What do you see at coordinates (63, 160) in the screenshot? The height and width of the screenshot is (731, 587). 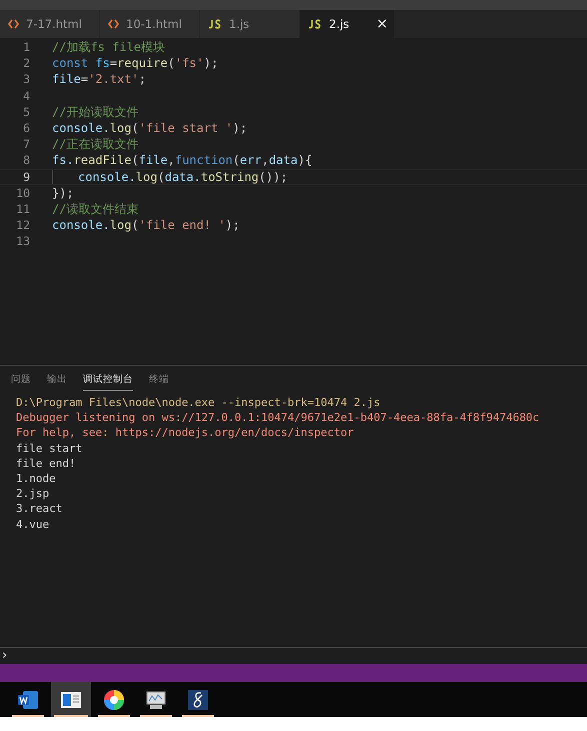 I see `code-variable: fs.` at bounding box center [63, 160].